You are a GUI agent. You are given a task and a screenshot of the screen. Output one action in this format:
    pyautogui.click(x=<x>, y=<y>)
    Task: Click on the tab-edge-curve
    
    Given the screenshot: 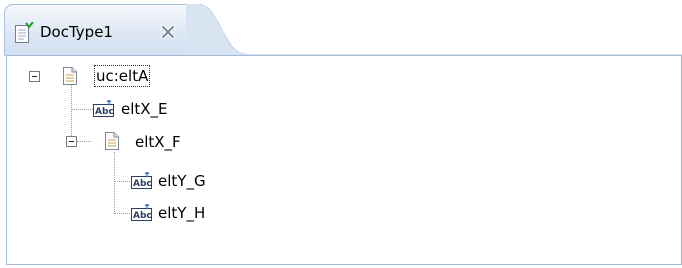 What is the action you would take?
    pyautogui.click(x=434, y=30)
    